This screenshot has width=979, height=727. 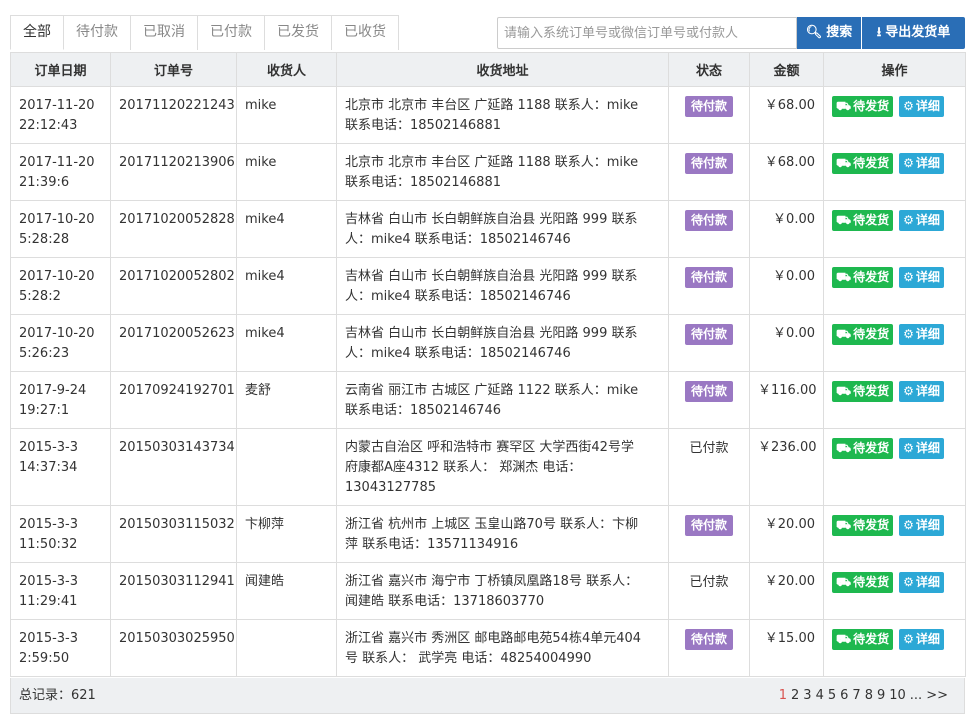 I want to click on order-no-cell: 20150303115032, so click(x=173, y=534).